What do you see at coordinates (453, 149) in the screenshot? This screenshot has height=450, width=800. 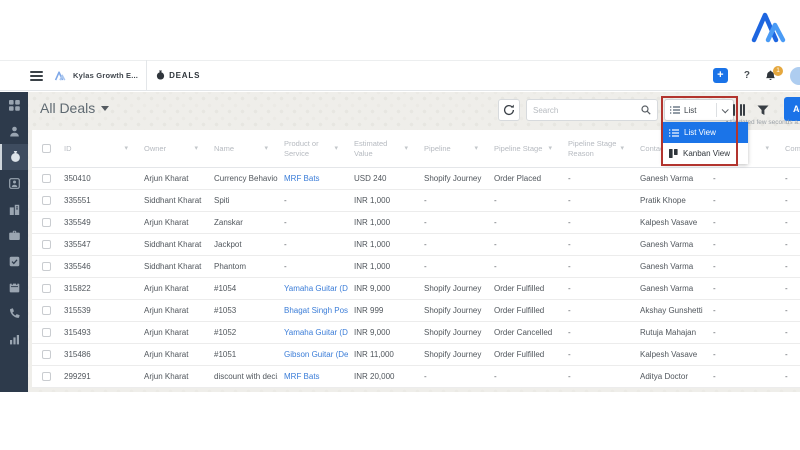 I see `column-header-pipeline: Pipeline ▾` at bounding box center [453, 149].